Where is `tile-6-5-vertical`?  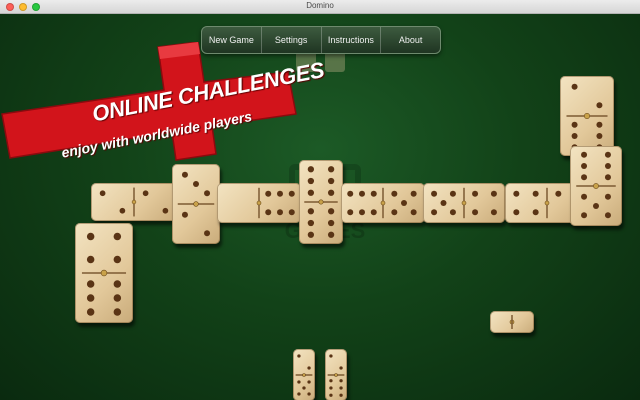
tile-6-5-vertical is located at coordinates (596, 186).